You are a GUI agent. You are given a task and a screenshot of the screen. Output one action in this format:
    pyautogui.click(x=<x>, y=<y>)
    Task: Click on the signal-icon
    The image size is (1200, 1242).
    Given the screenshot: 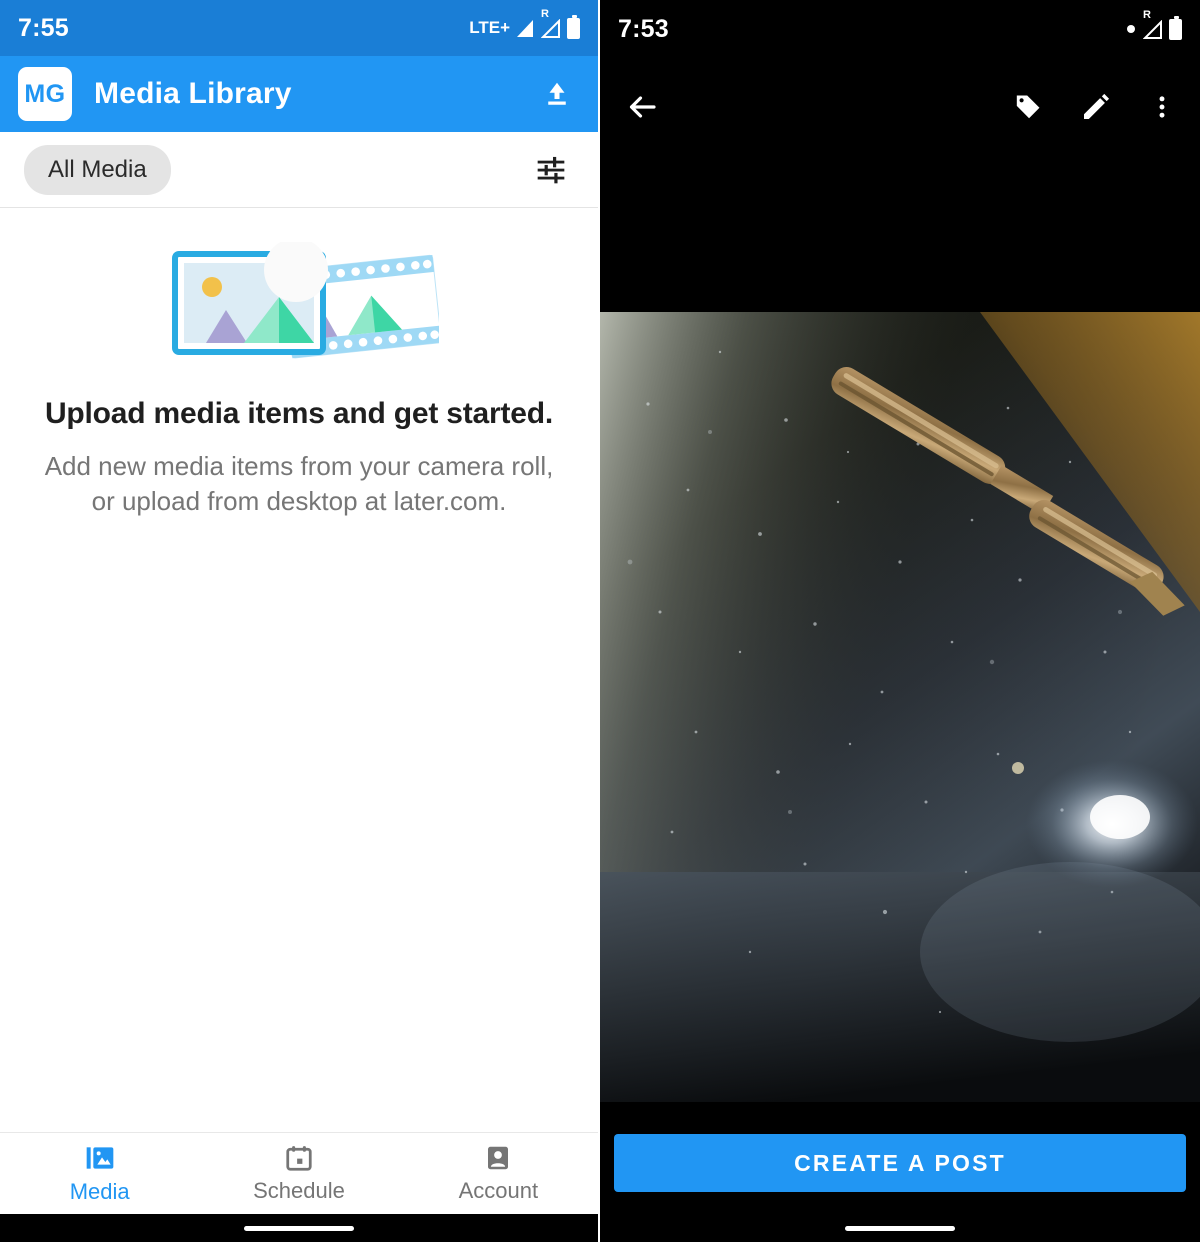 What is the action you would take?
    pyautogui.click(x=525, y=28)
    